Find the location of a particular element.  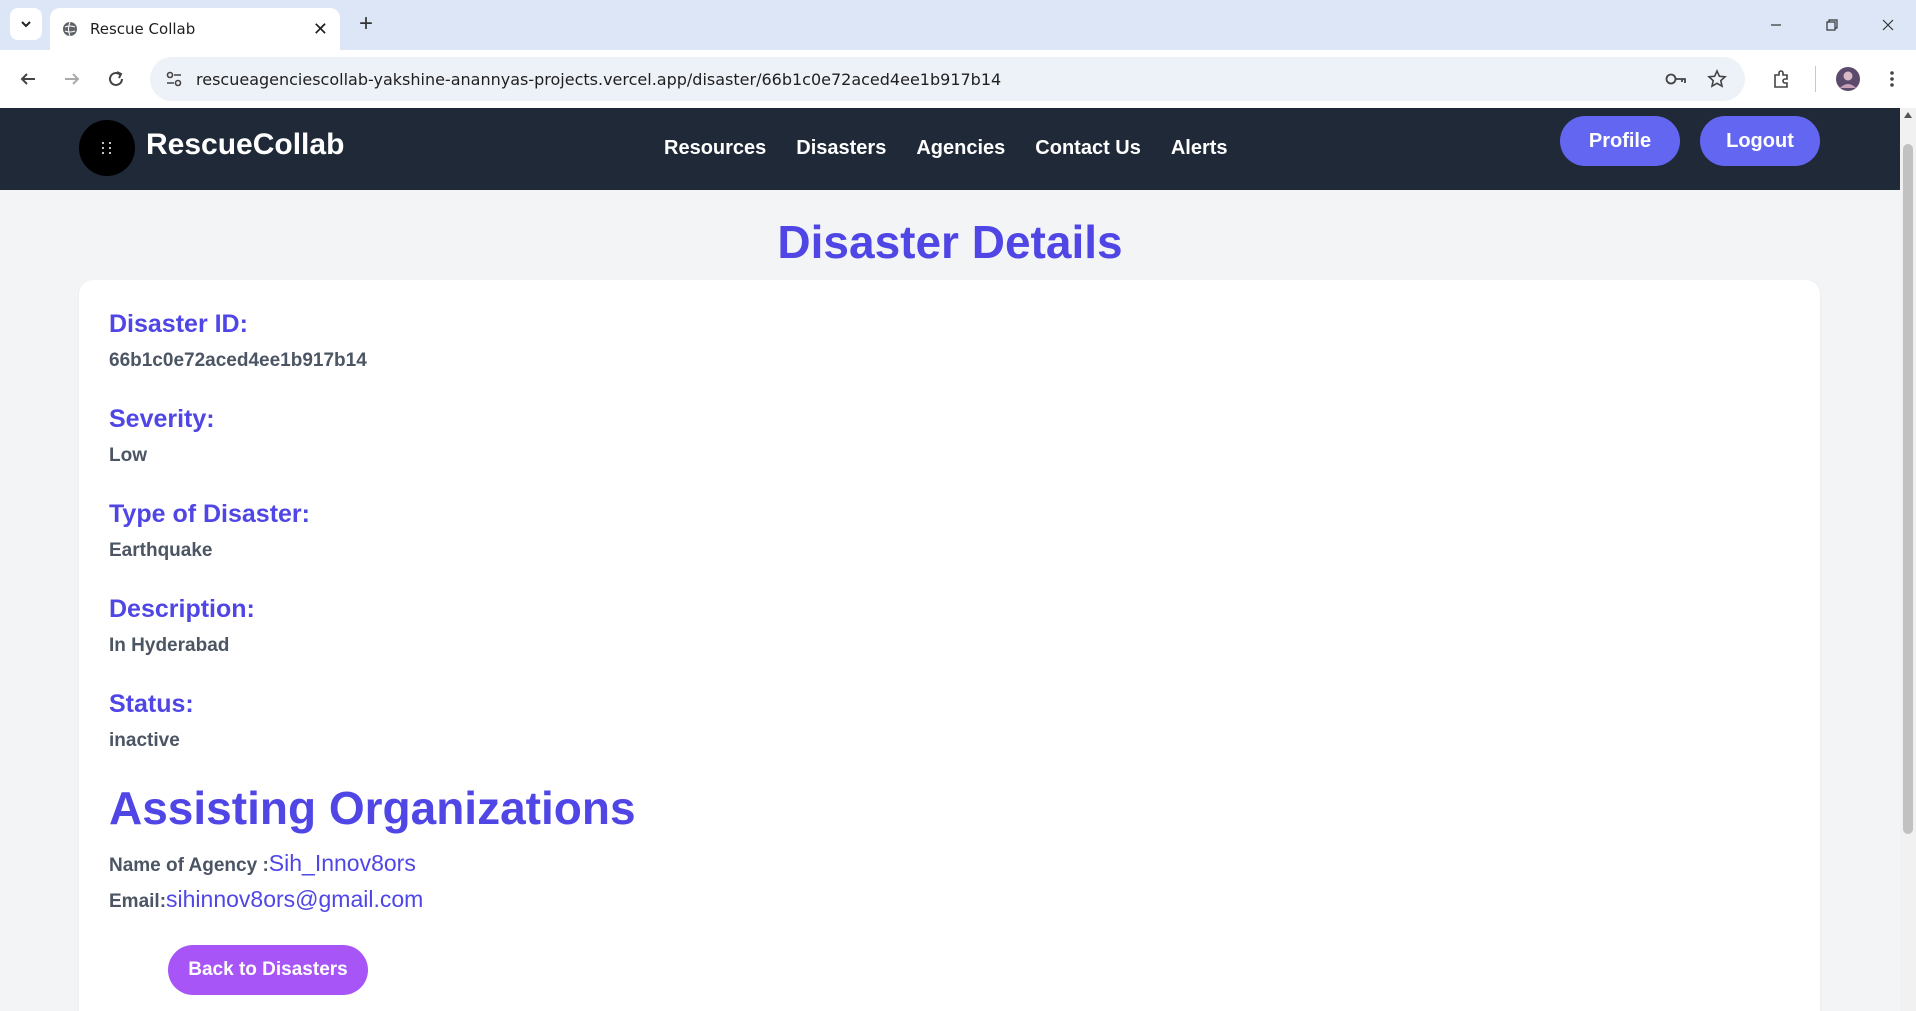

grid-dots-icon is located at coordinates (106, 148).